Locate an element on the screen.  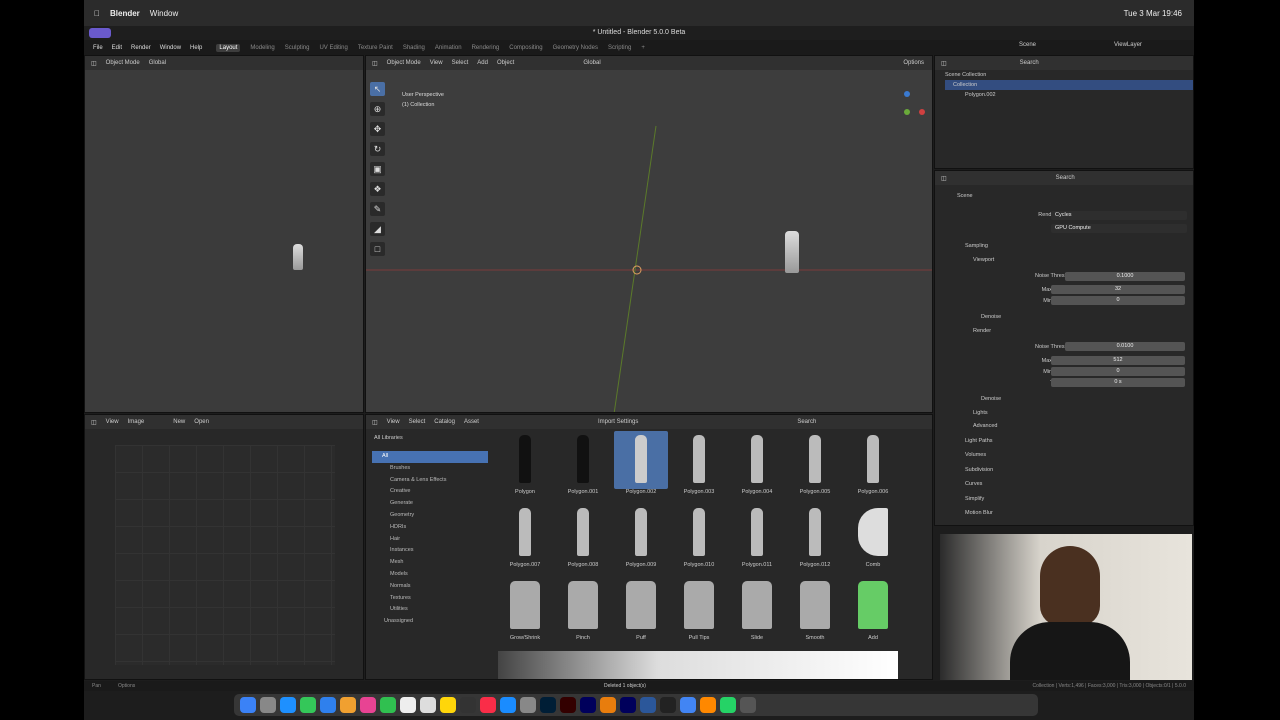
tab-shading: Shading is located at coordinates (414, 48).